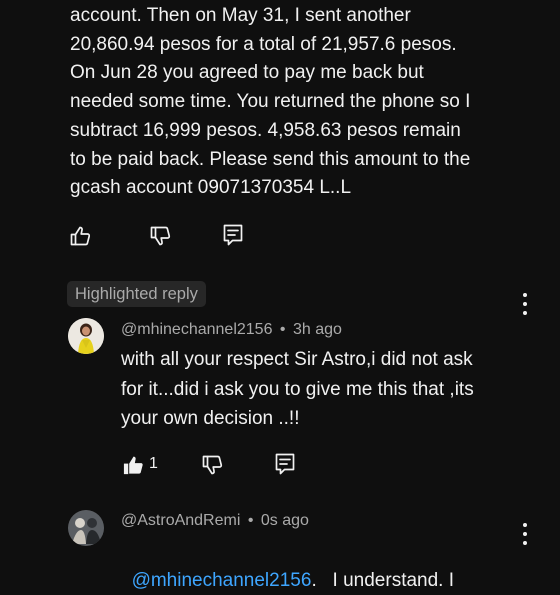  I want to click on parent-like-button, so click(81, 236).